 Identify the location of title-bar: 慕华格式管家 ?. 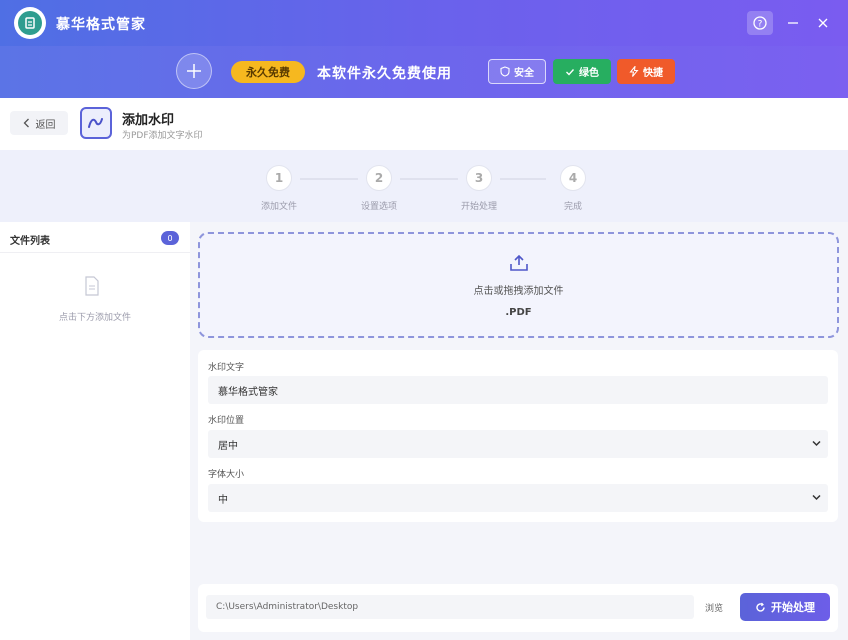
(424, 23).